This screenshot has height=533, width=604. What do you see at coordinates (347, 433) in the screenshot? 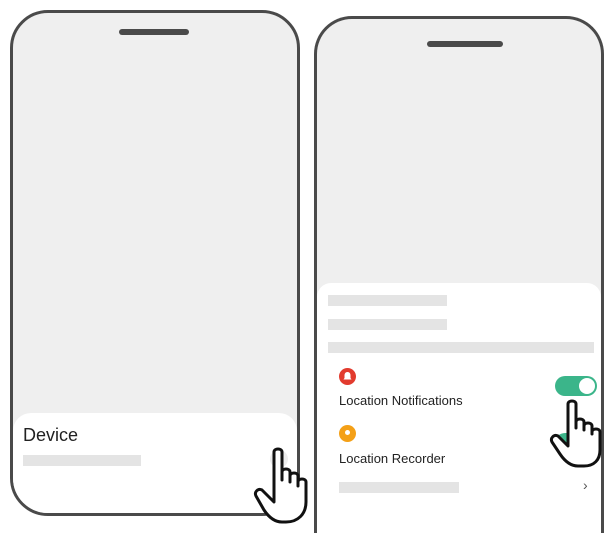
I see `location-pin-icon` at bounding box center [347, 433].